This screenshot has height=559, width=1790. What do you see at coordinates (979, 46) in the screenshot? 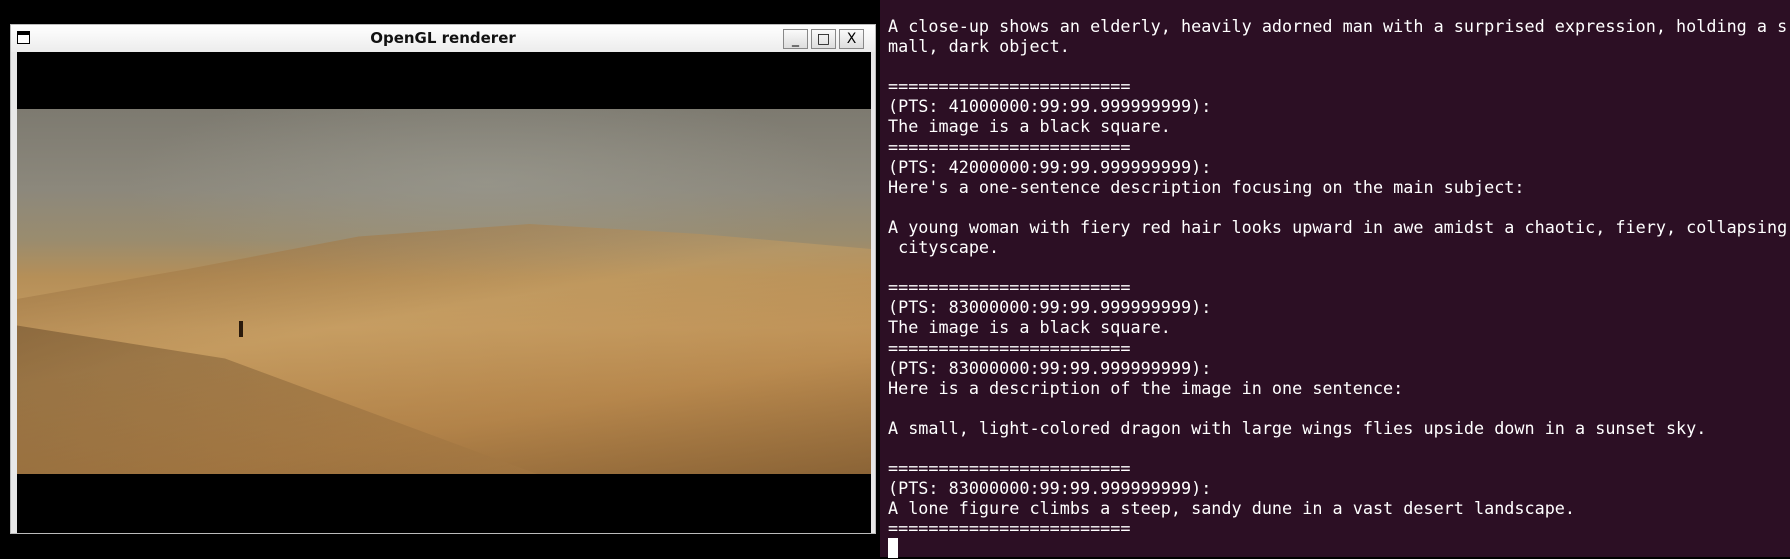
I see `terminal-line: mall, dark object.` at bounding box center [979, 46].